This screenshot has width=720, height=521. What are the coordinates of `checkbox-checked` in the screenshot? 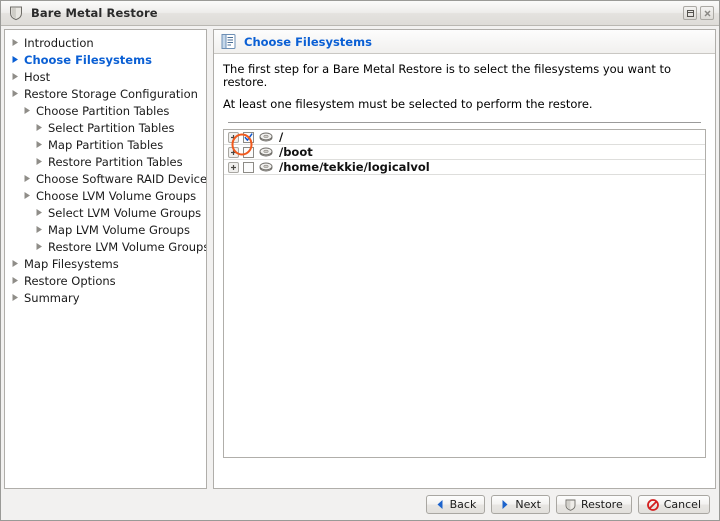 It's located at (248, 137).